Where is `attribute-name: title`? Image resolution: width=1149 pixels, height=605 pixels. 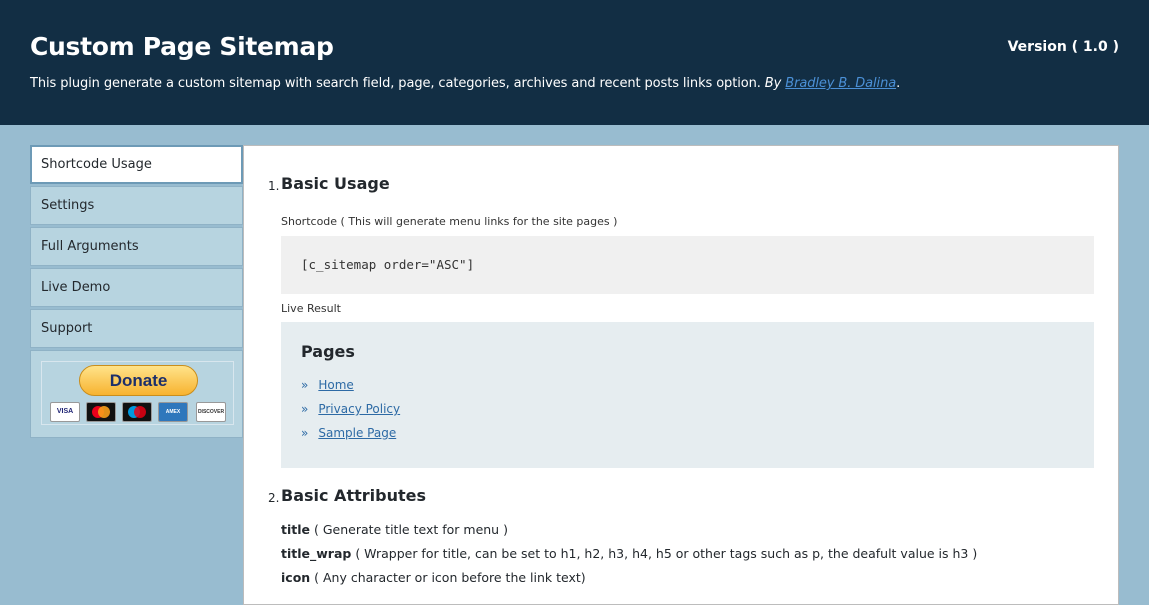 attribute-name: title is located at coordinates (295, 529).